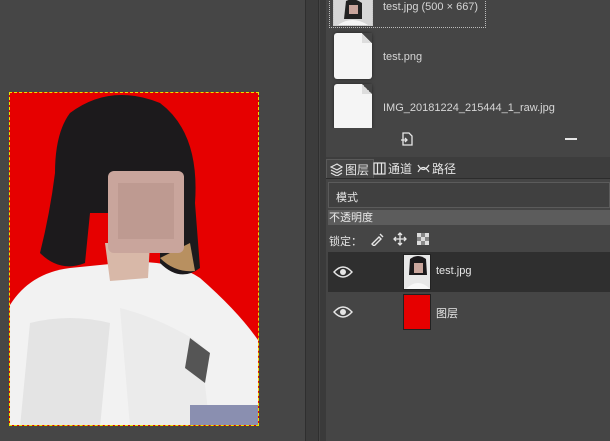 The image size is (610, 441). What do you see at coordinates (468, 240) in the screenshot?
I see `lock-row: 锁定：` at bounding box center [468, 240].